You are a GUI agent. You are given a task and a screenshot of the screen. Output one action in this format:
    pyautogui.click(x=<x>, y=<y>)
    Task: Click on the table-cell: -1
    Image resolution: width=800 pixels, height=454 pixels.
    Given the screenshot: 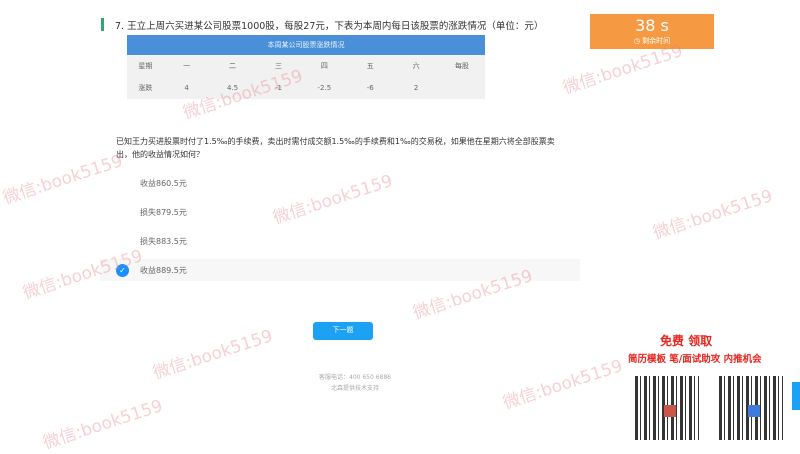 What is the action you would take?
    pyautogui.click(x=278, y=88)
    